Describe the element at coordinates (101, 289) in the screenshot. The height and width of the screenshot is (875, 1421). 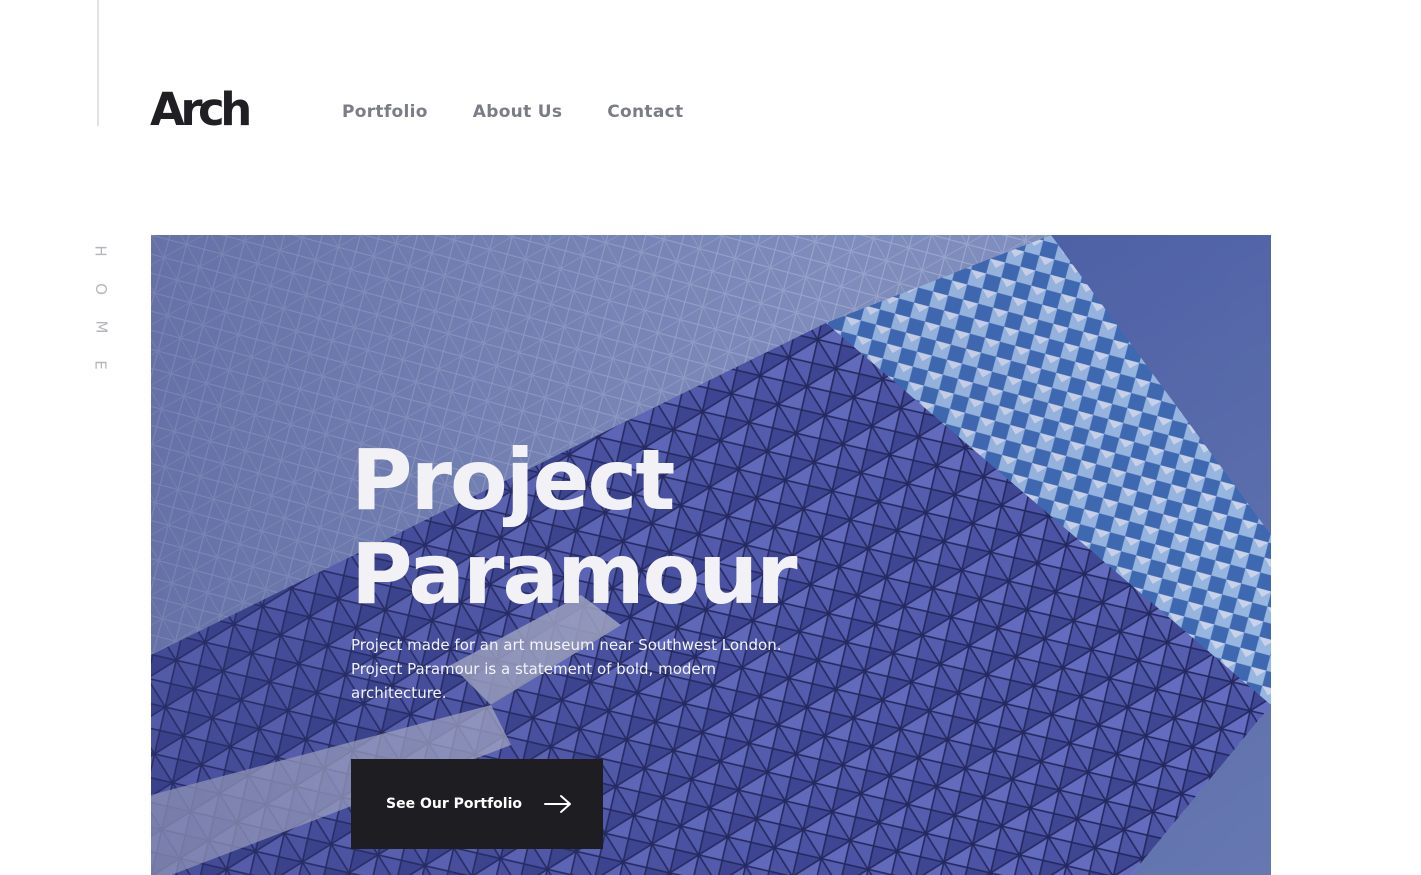
I see `section-label-letter: O` at that location.